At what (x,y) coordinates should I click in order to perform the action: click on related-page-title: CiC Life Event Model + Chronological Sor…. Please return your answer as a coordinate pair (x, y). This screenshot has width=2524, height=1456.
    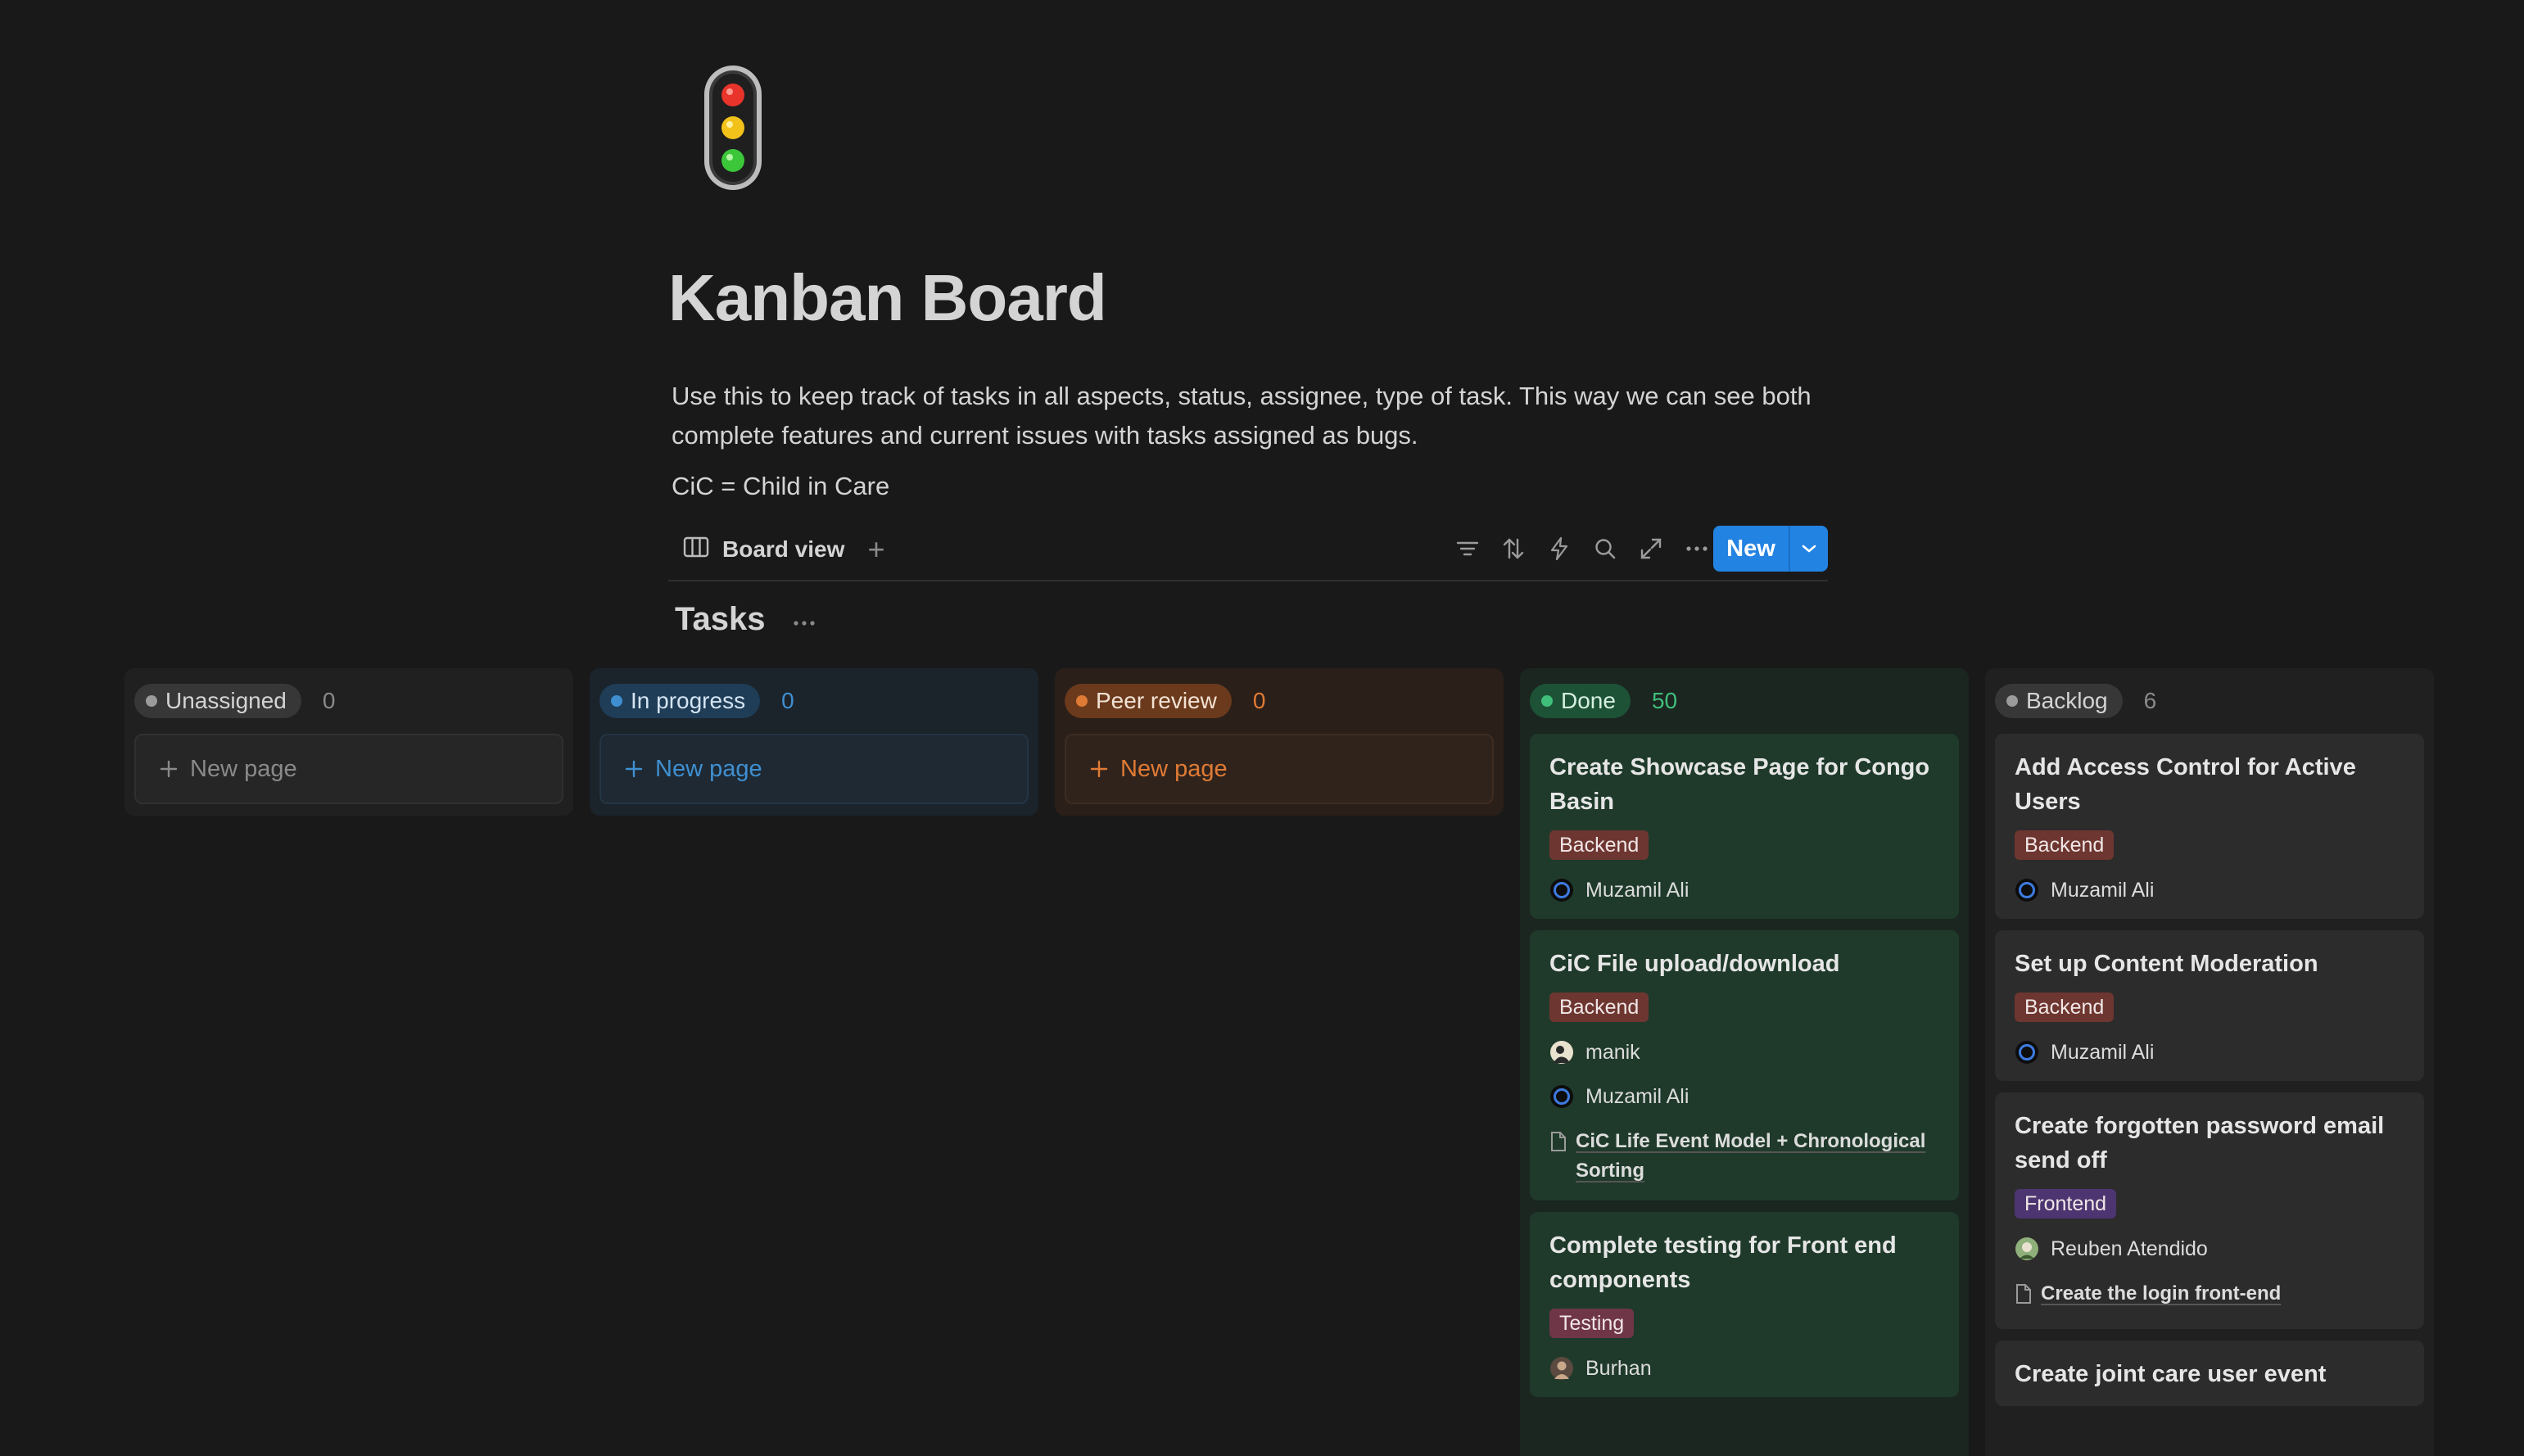
    Looking at the image, I should click on (1751, 1156).